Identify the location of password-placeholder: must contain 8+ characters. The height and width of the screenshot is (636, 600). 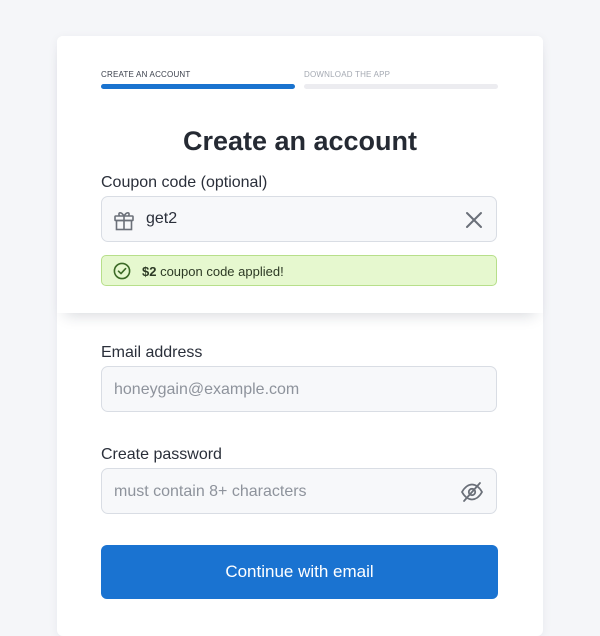
(210, 491).